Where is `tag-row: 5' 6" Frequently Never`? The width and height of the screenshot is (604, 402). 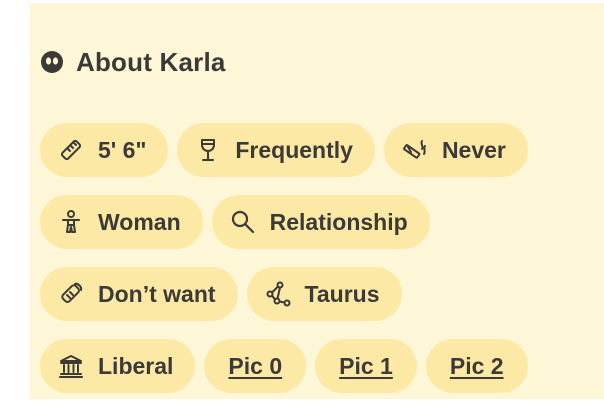 tag-row: 5' 6" Frequently Never is located at coordinates (284, 150).